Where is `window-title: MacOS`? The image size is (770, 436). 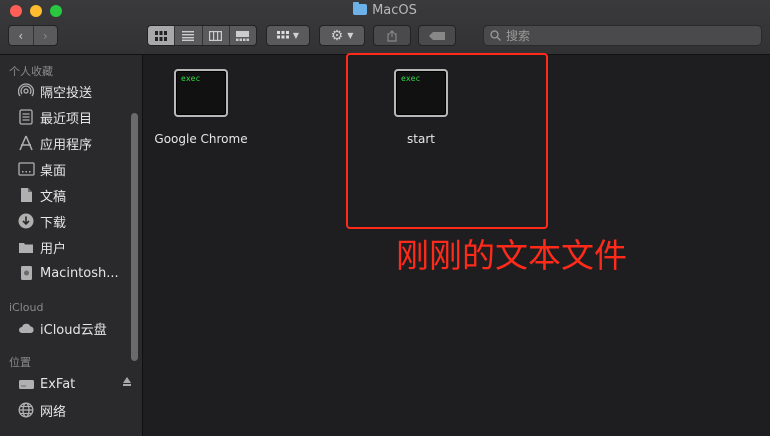
window-title: MacOS is located at coordinates (385, 10).